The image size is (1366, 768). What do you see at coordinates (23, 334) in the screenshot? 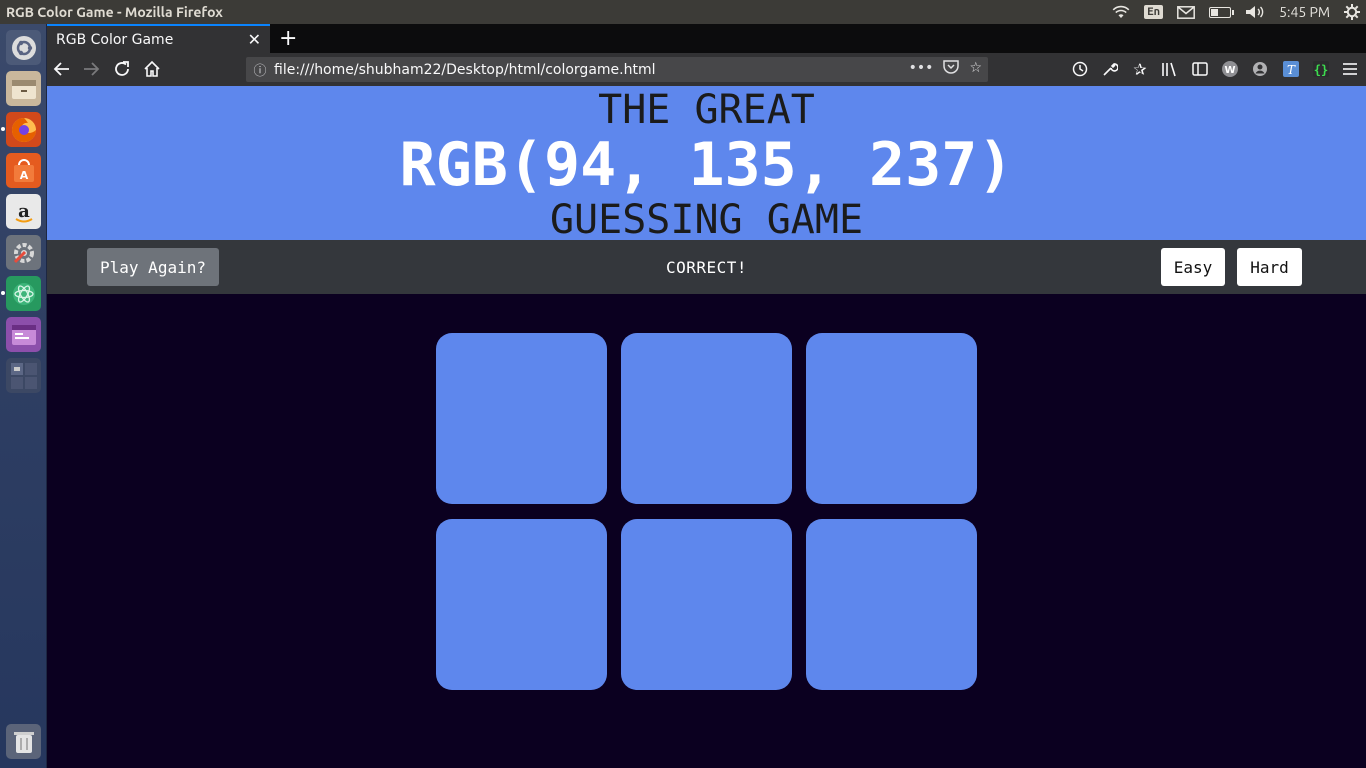
I see `window-manager-icon` at bounding box center [23, 334].